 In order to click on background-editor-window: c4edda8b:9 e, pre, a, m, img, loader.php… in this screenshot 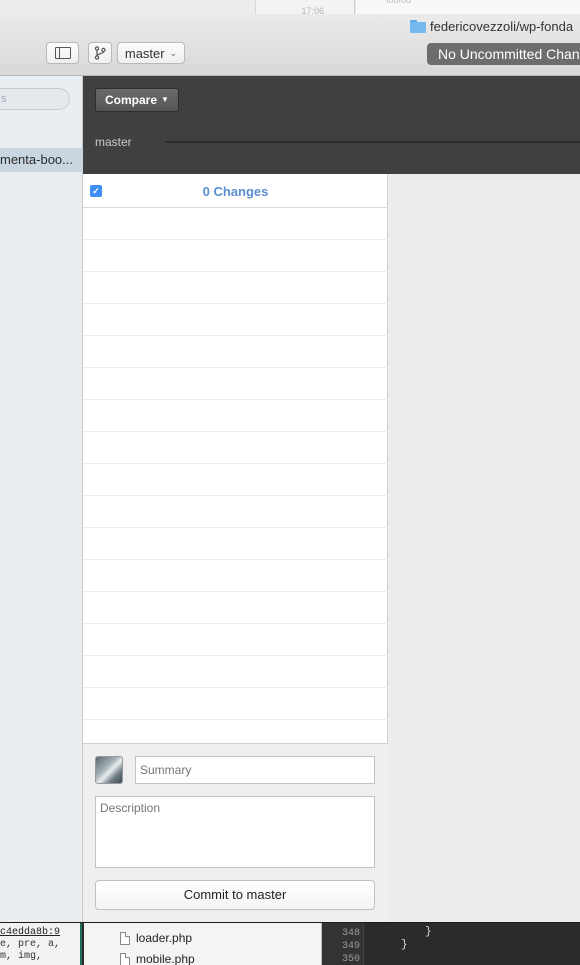, I will do `click(290, 943)`.